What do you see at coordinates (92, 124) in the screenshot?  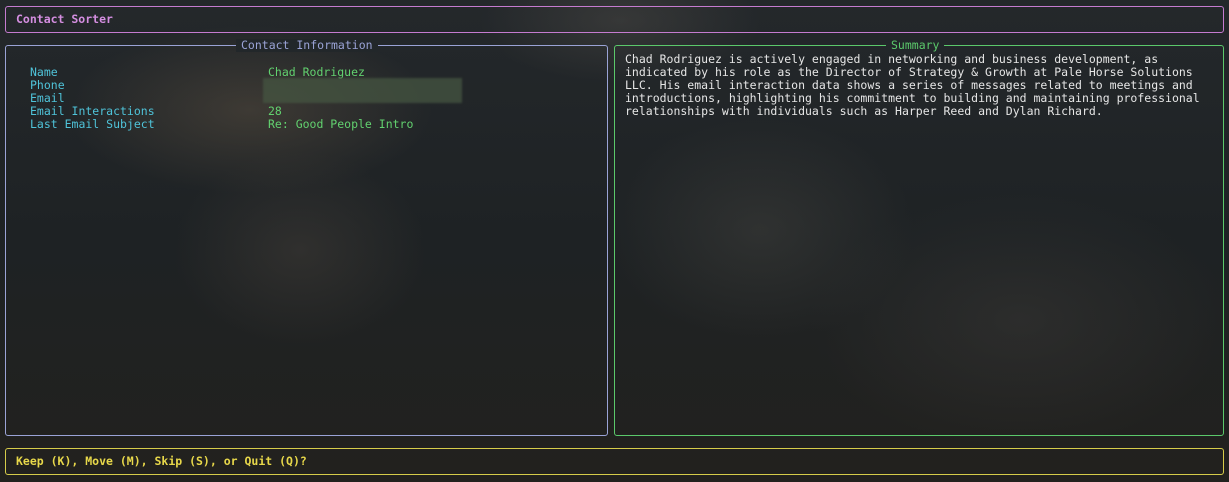 I see `field-label-last-email-subject: Last Email Subject` at bounding box center [92, 124].